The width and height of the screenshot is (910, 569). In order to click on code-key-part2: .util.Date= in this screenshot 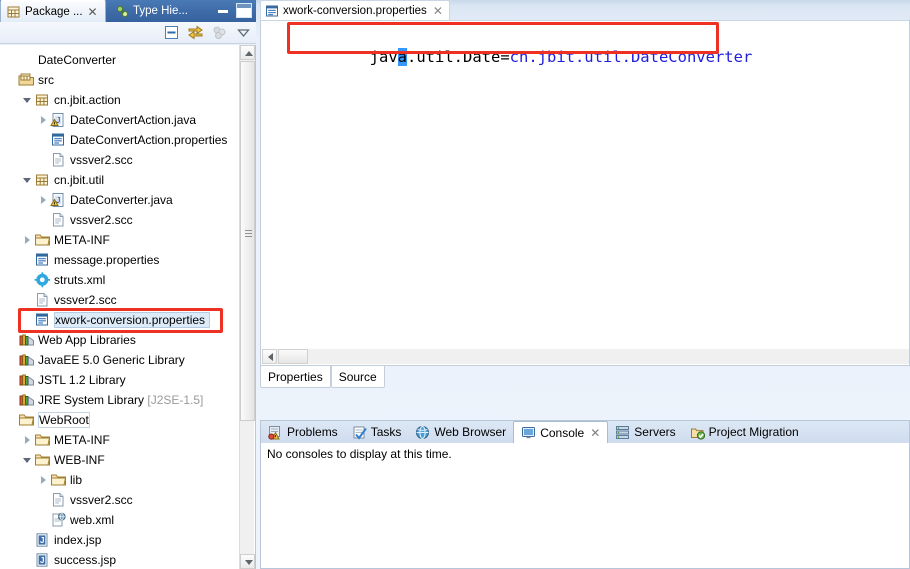, I will do `click(458, 57)`.